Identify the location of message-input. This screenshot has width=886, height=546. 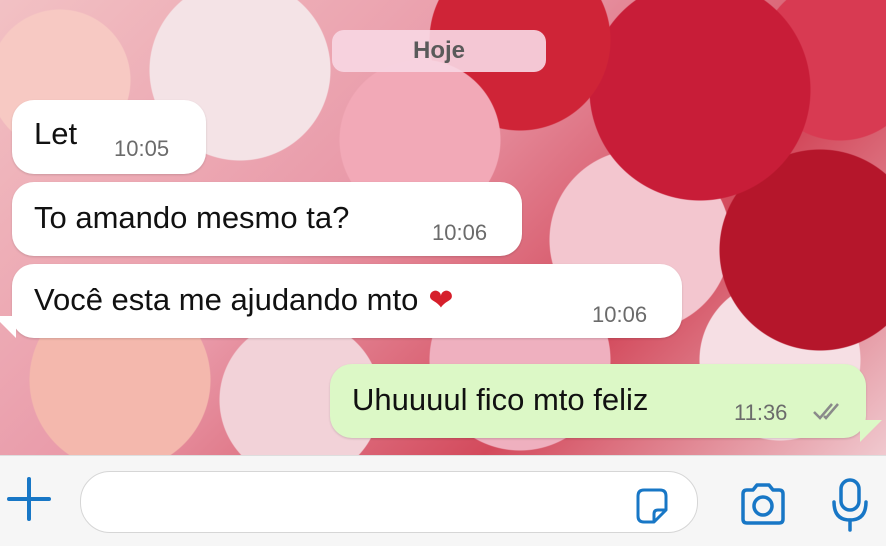
(368, 503).